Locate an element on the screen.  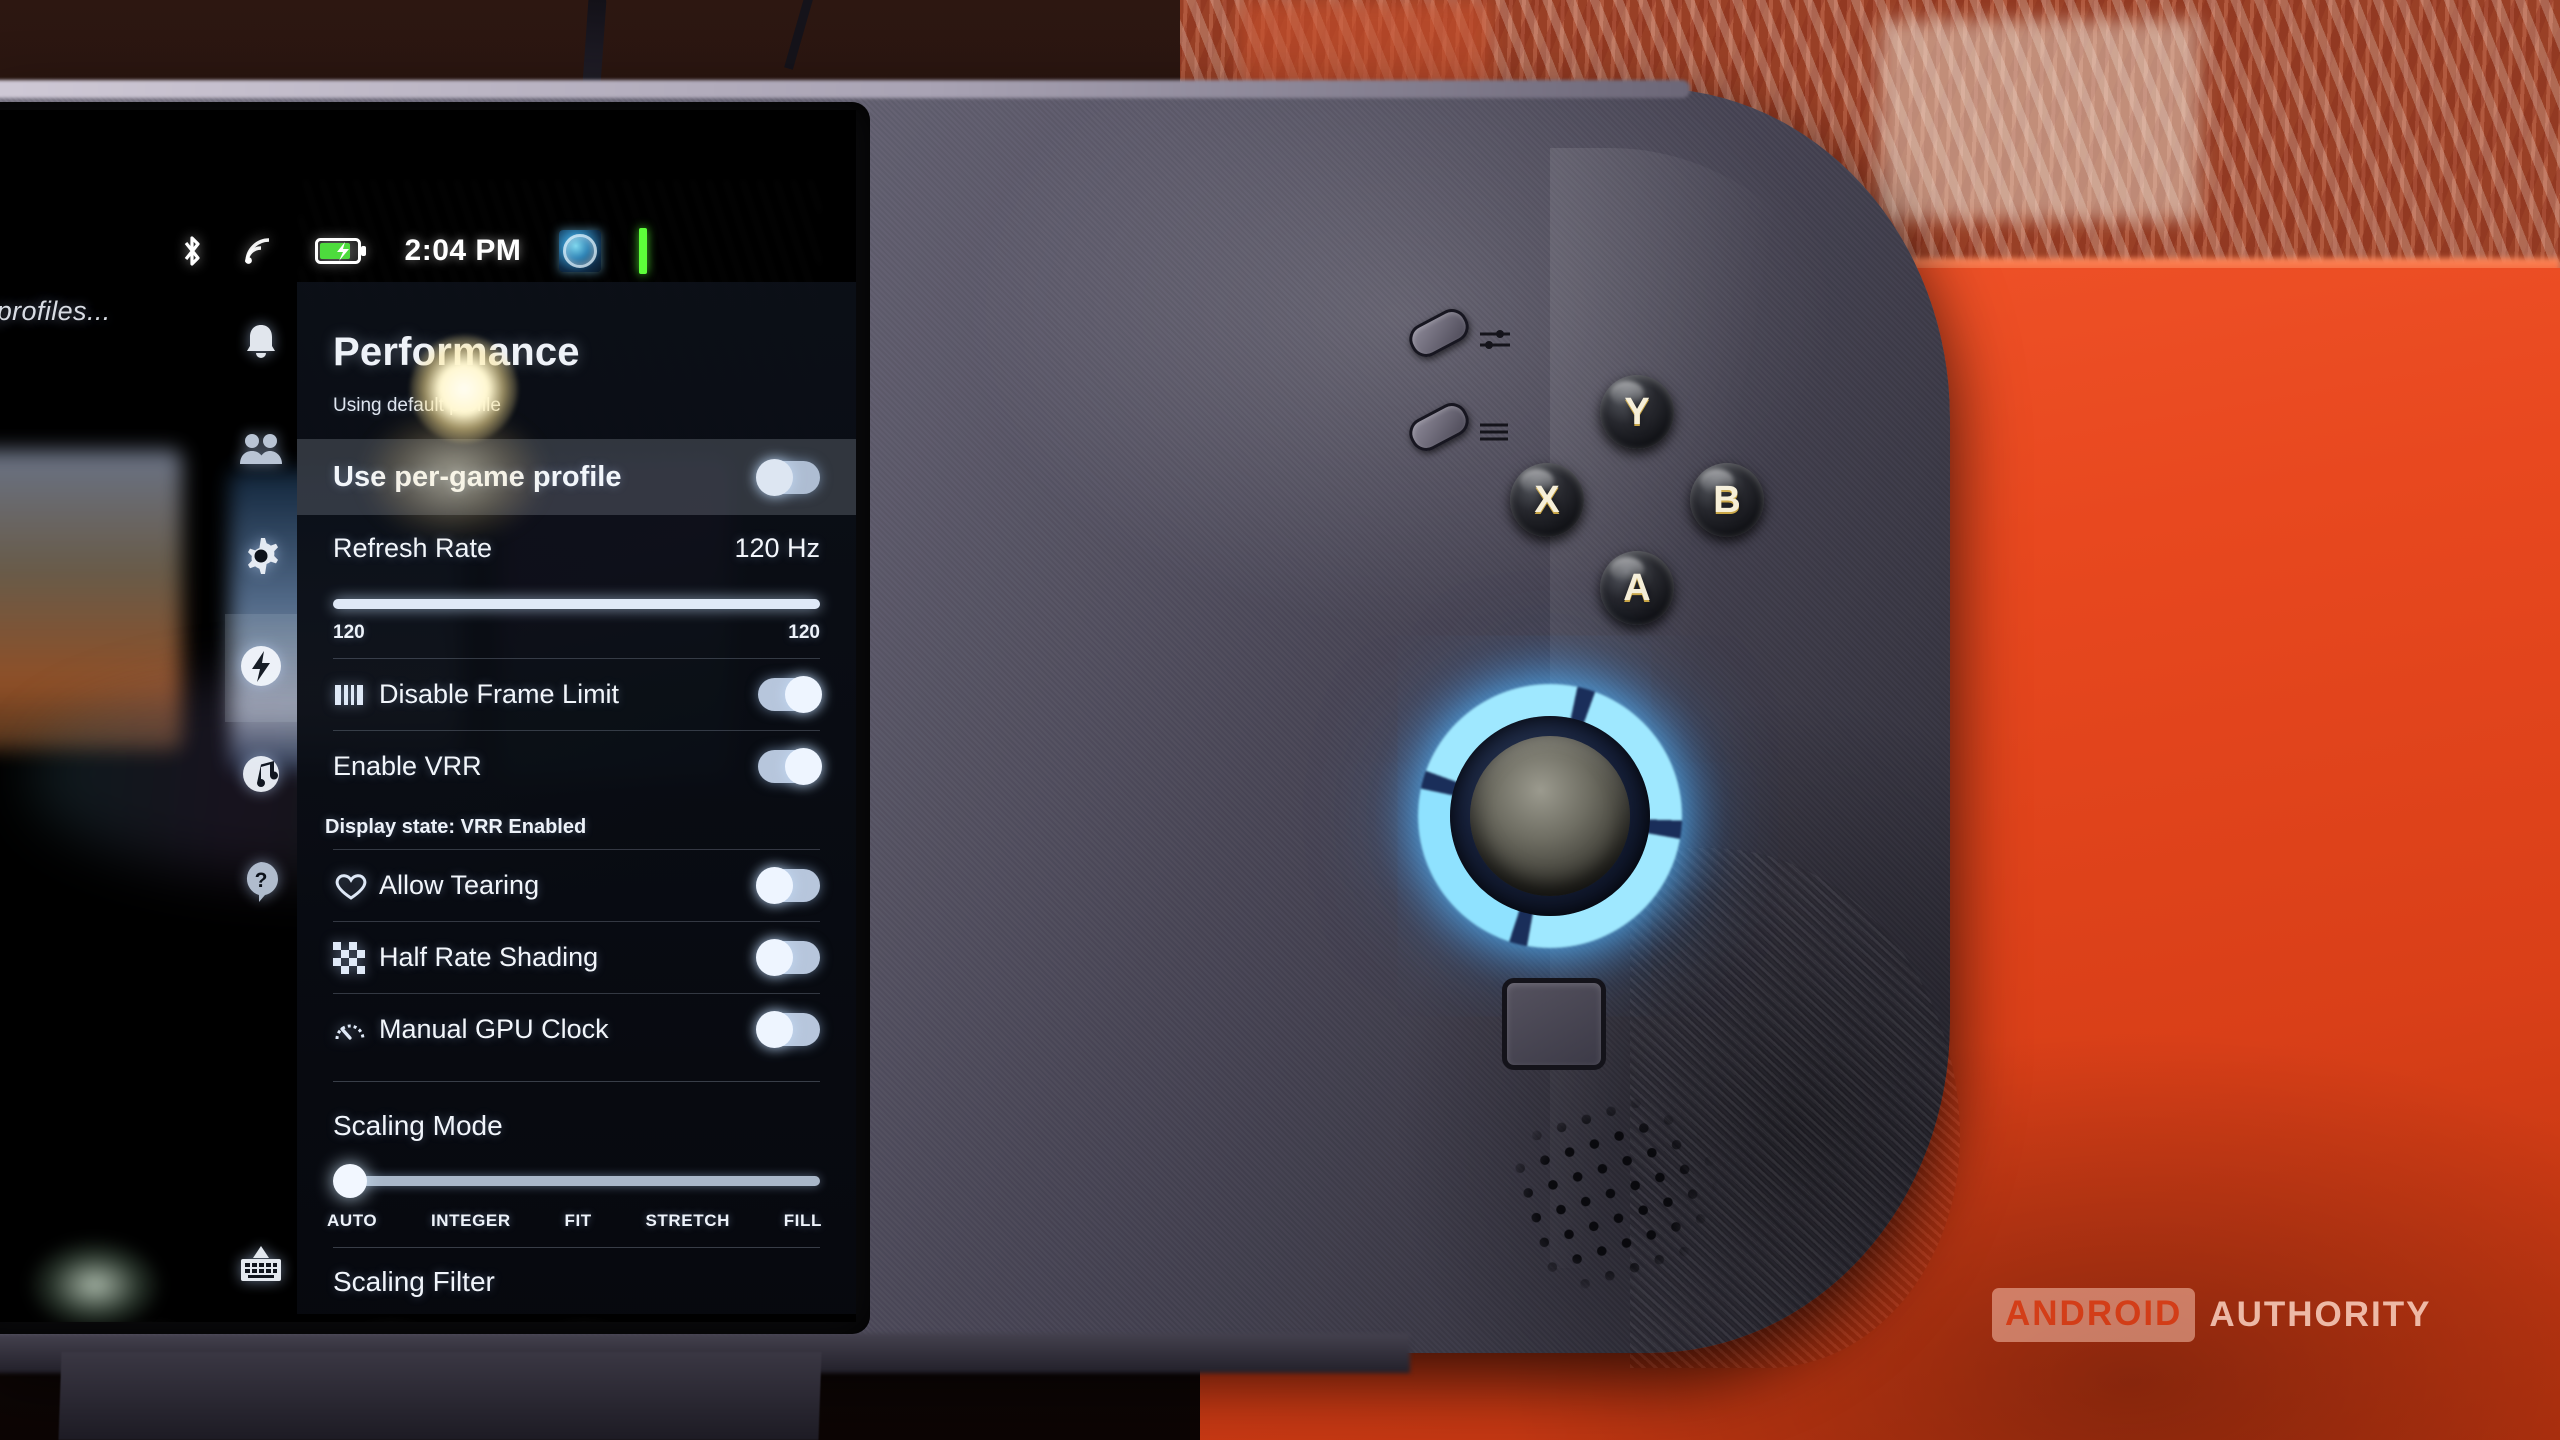
row-manual-gpu-clock: Manual GPU Clock is located at coordinates (576, 1029).